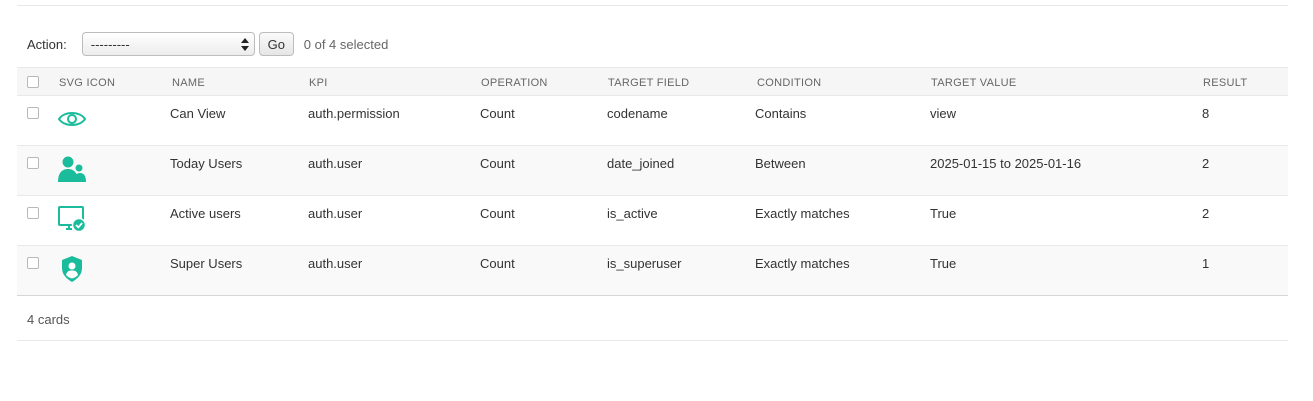 The width and height of the screenshot is (1313, 401). I want to click on shield-user-icon, so click(72, 269).